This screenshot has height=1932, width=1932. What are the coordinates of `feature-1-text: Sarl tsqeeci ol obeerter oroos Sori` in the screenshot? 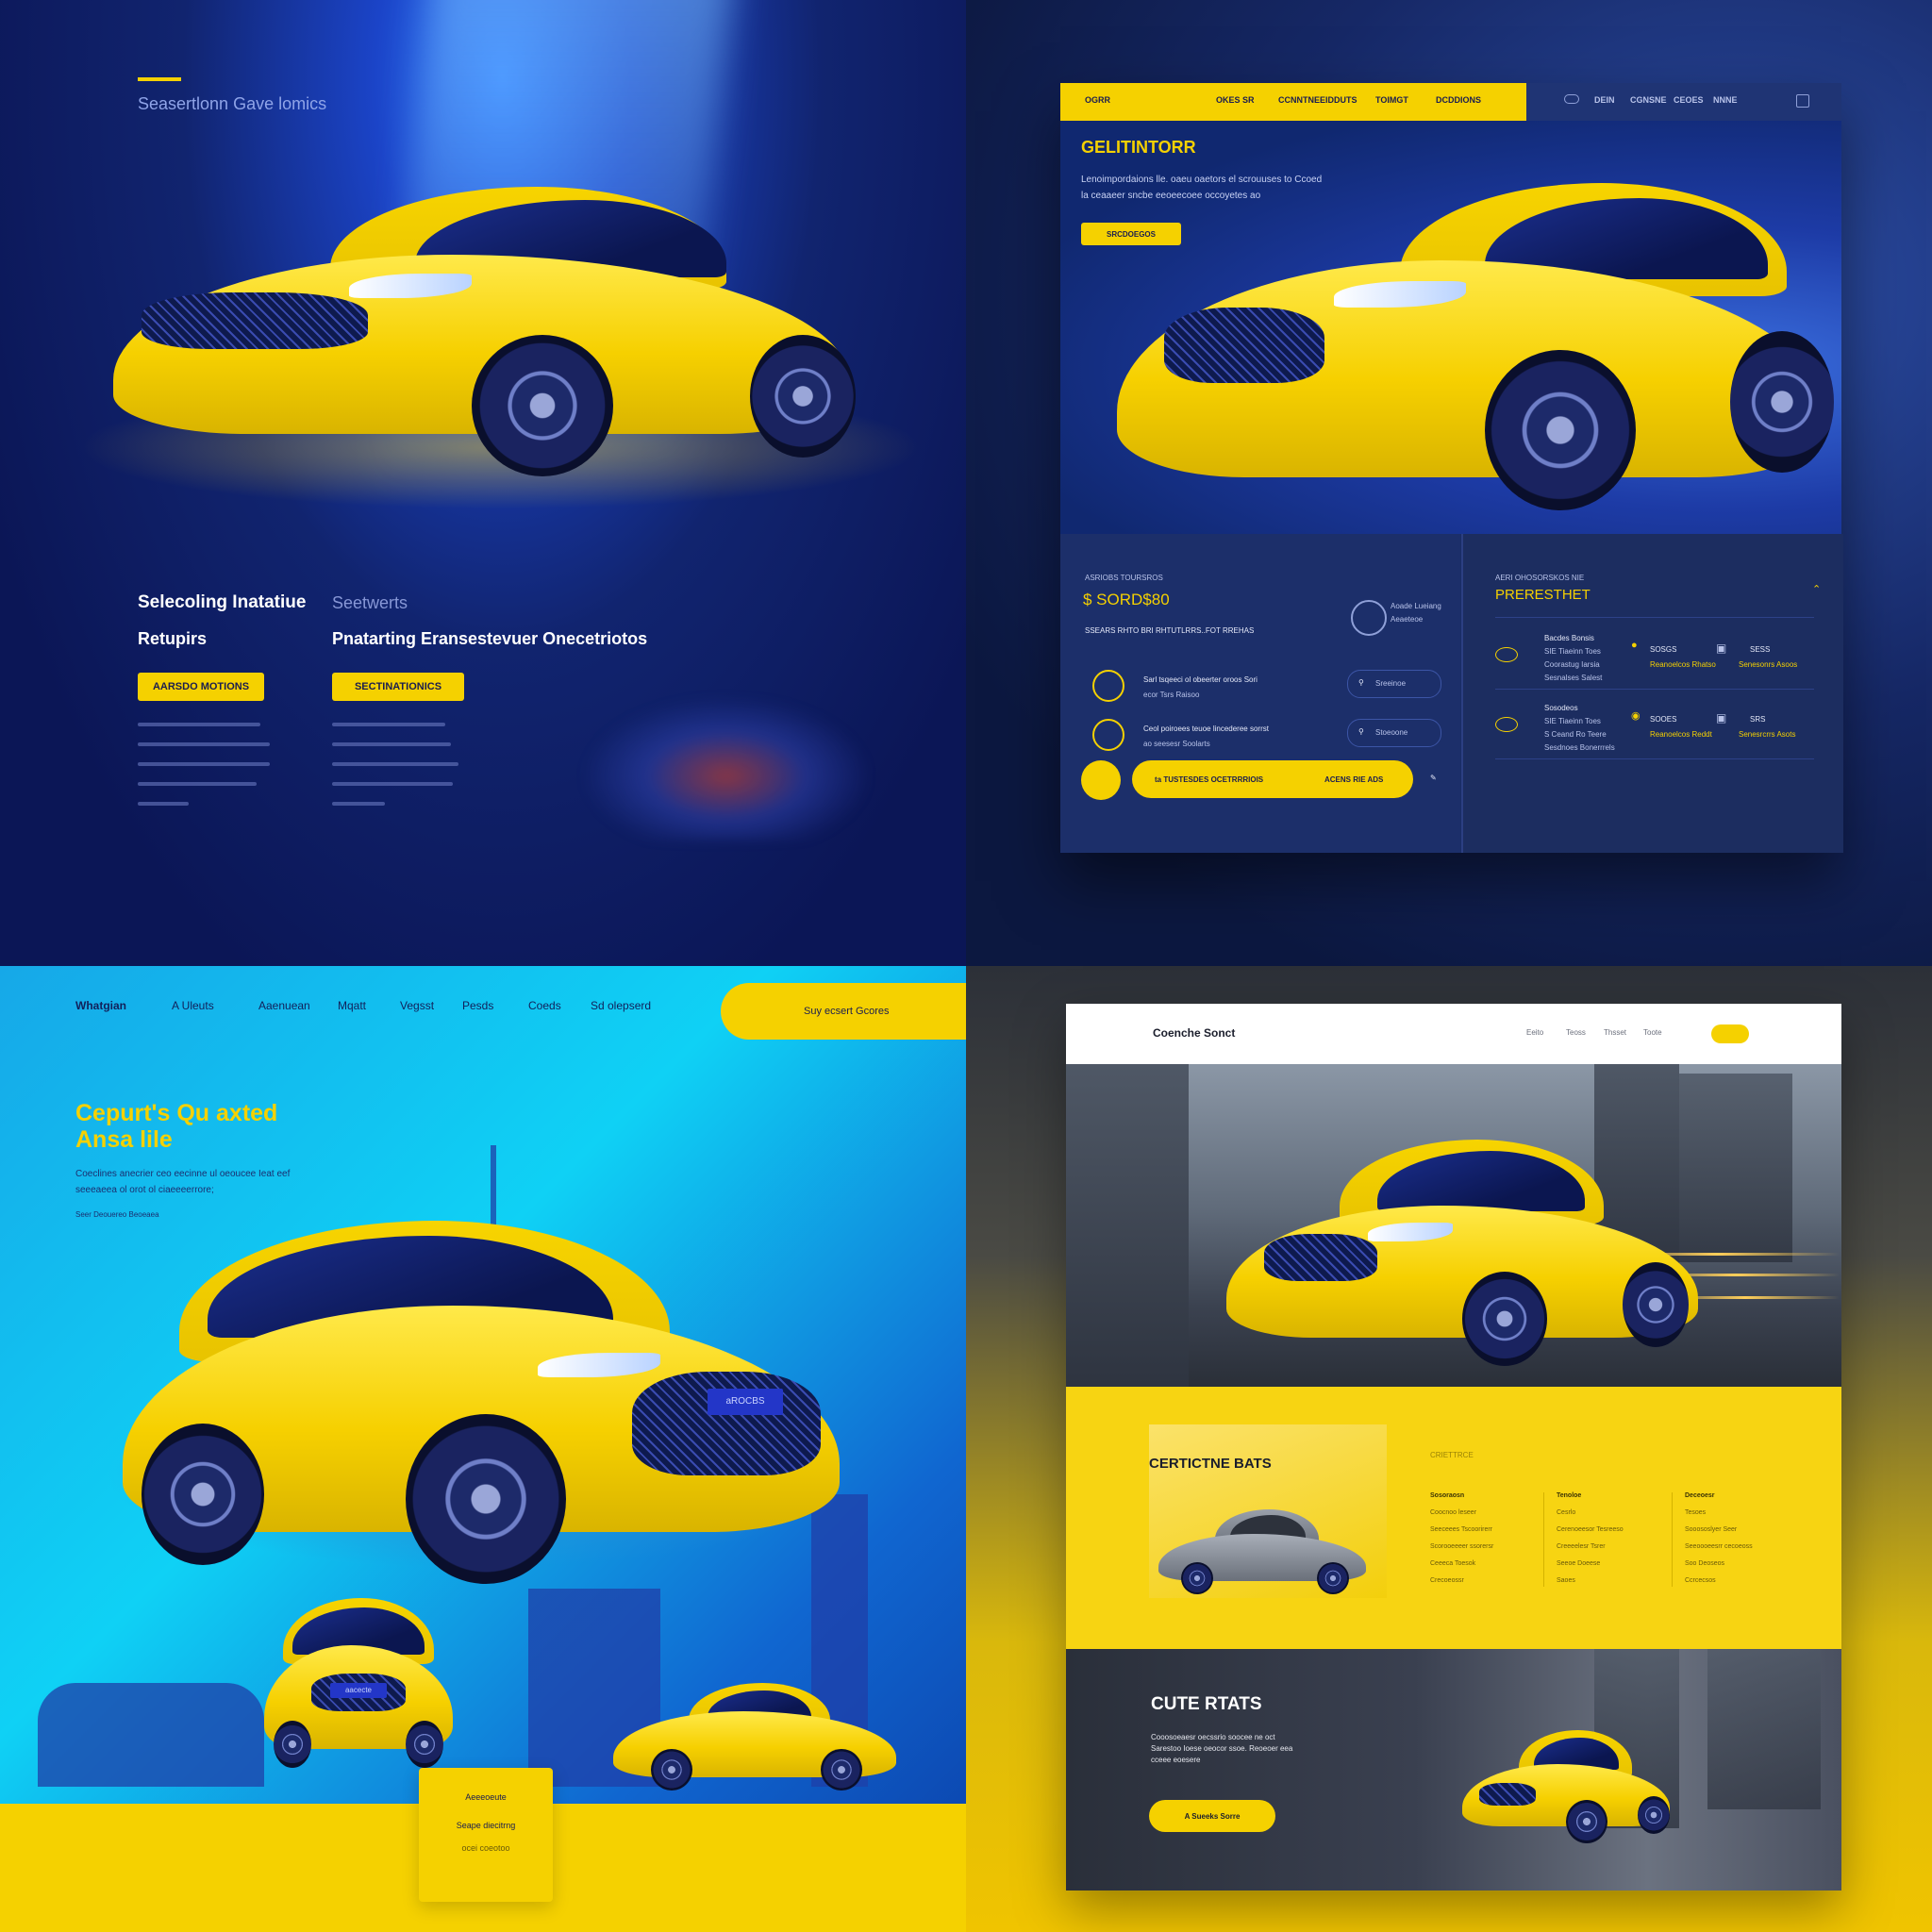 It's located at (1200, 680).